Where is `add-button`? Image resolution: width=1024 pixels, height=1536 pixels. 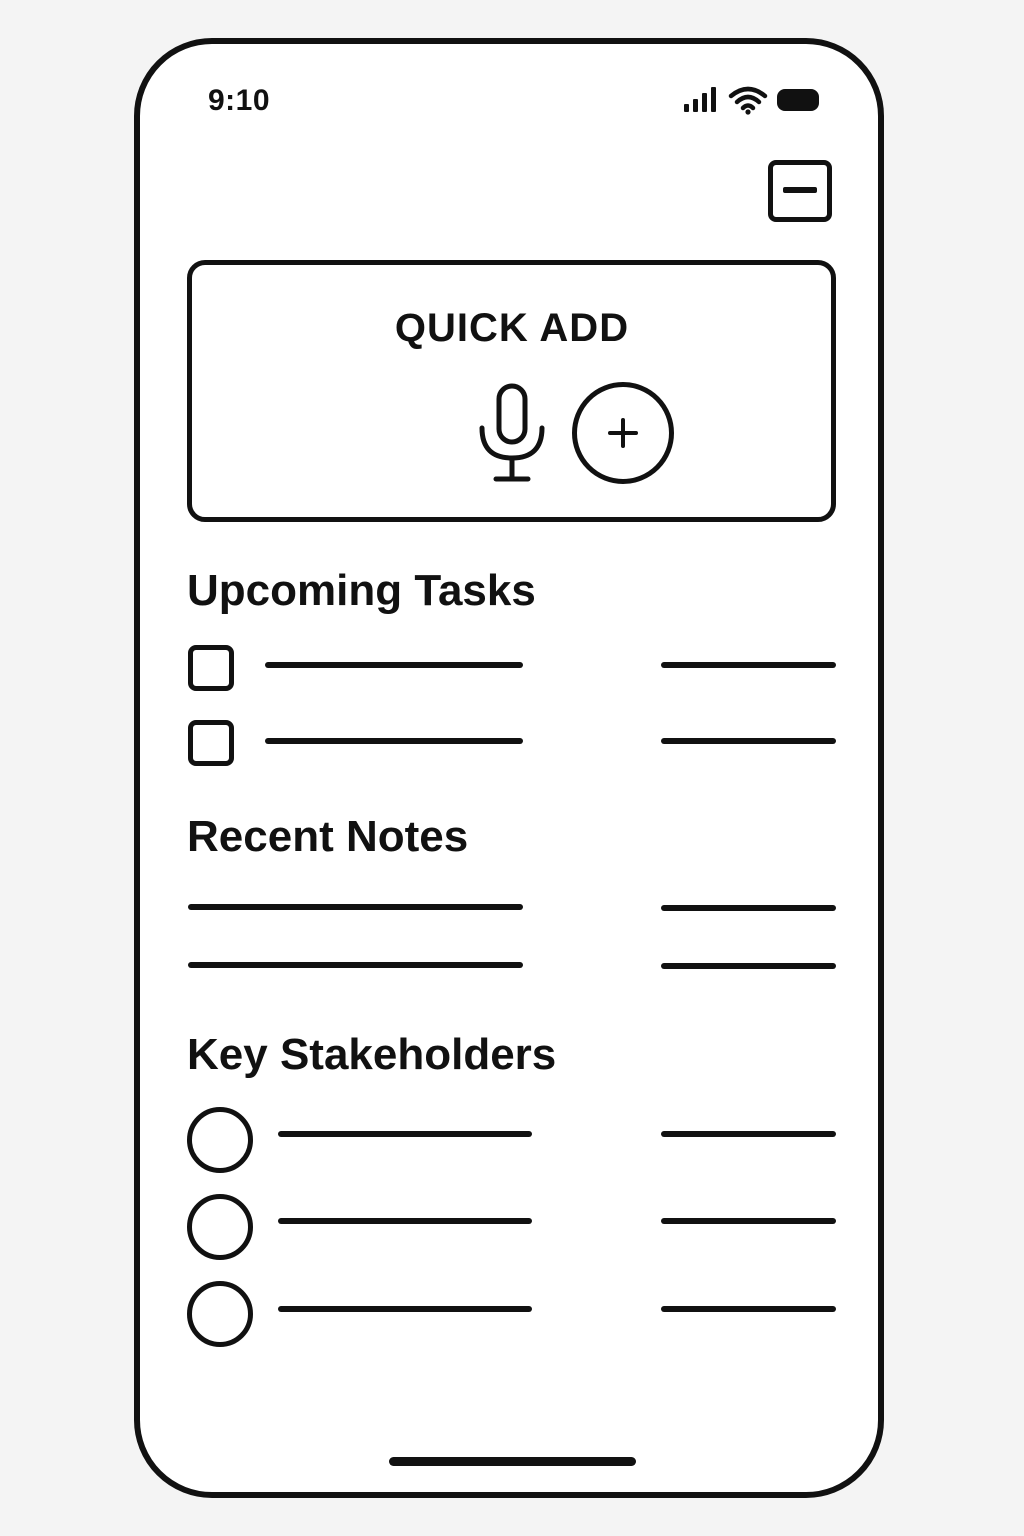 add-button is located at coordinates (623, 433).